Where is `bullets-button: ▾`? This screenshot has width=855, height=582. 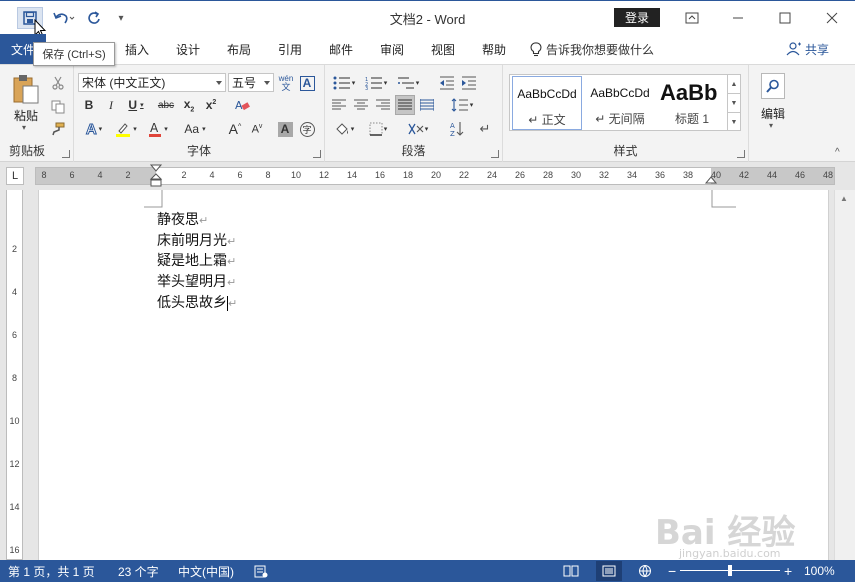 bullets-button: ▾ is located at coordinates (344, 83).